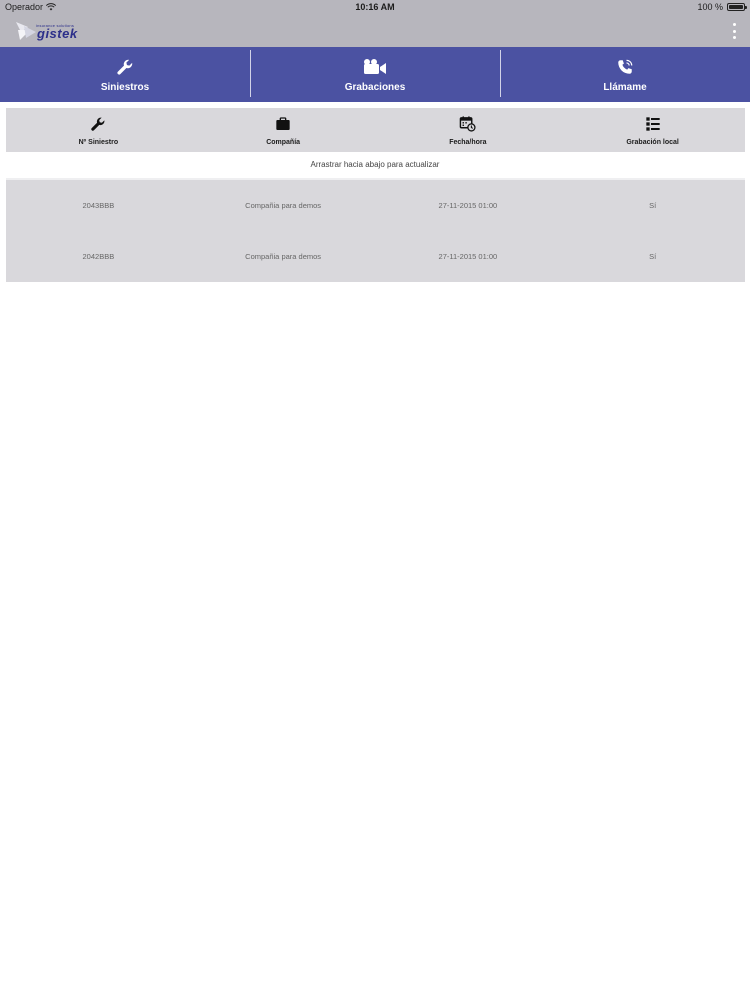 This screenshot has width=750, height=1000. I want to click on column-header-fecha: Fecha/hora, so click(468, 130).